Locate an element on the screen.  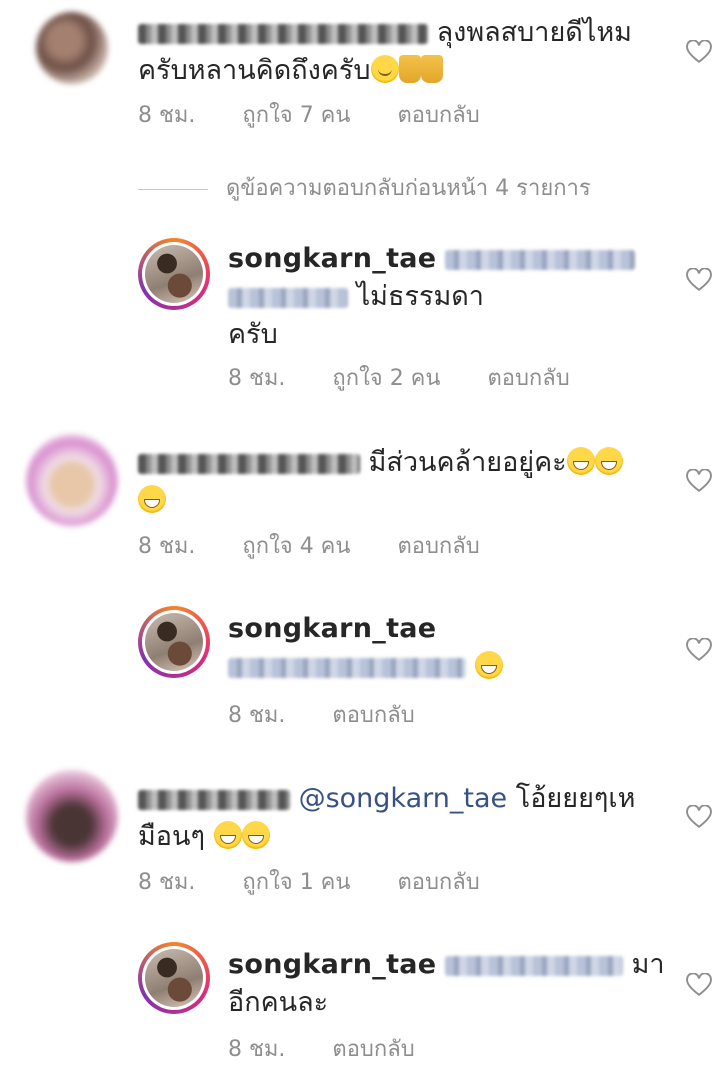
likes-count: ถูกใจ 2 คน is located at coordinates (386, 378).